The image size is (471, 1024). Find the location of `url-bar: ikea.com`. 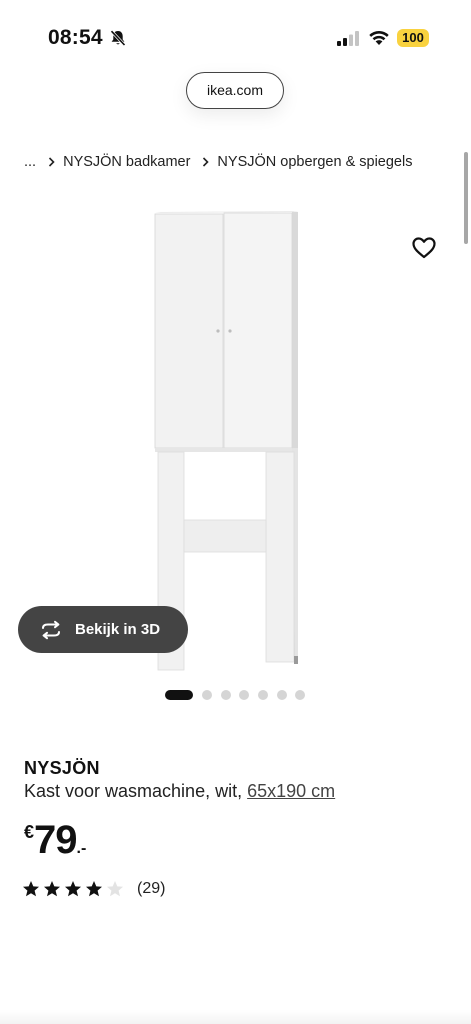

url-bar: ikea.com is located at coordinates (235, 90).